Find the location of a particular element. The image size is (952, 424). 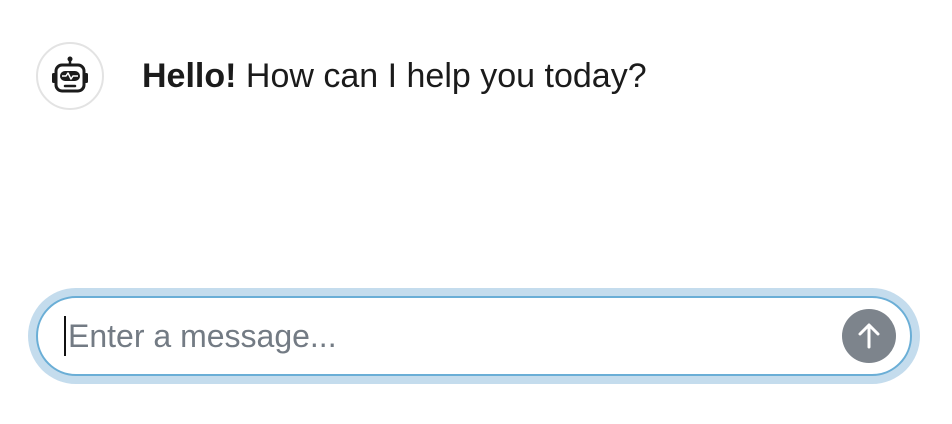

message-input is located at coordinates (455, 336).